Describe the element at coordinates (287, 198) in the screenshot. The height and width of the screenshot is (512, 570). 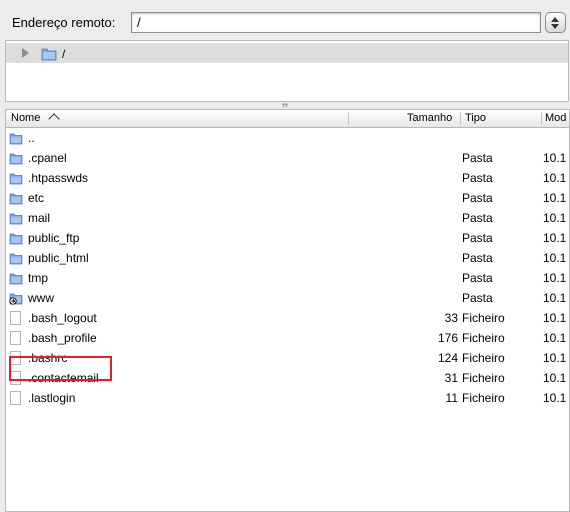
I see `file-row: etc Pasta 10.1` at that location.